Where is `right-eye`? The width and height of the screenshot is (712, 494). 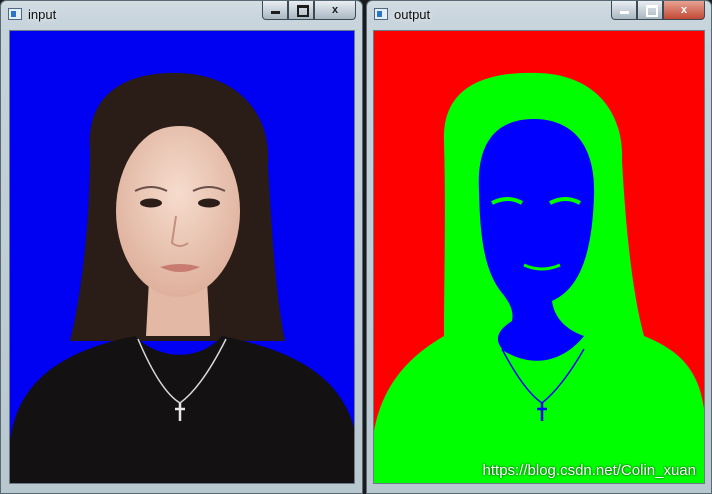
right-eye is located at coordinates (209, 203).